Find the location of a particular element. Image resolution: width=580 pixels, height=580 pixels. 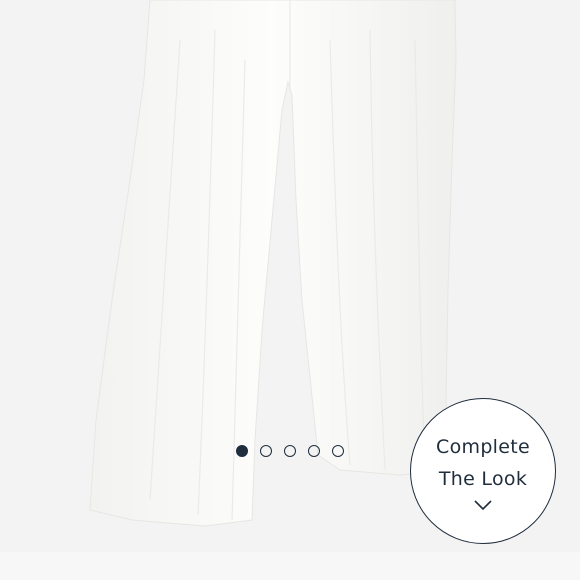

chevron-down-icon is located at coordinates (483, 505).